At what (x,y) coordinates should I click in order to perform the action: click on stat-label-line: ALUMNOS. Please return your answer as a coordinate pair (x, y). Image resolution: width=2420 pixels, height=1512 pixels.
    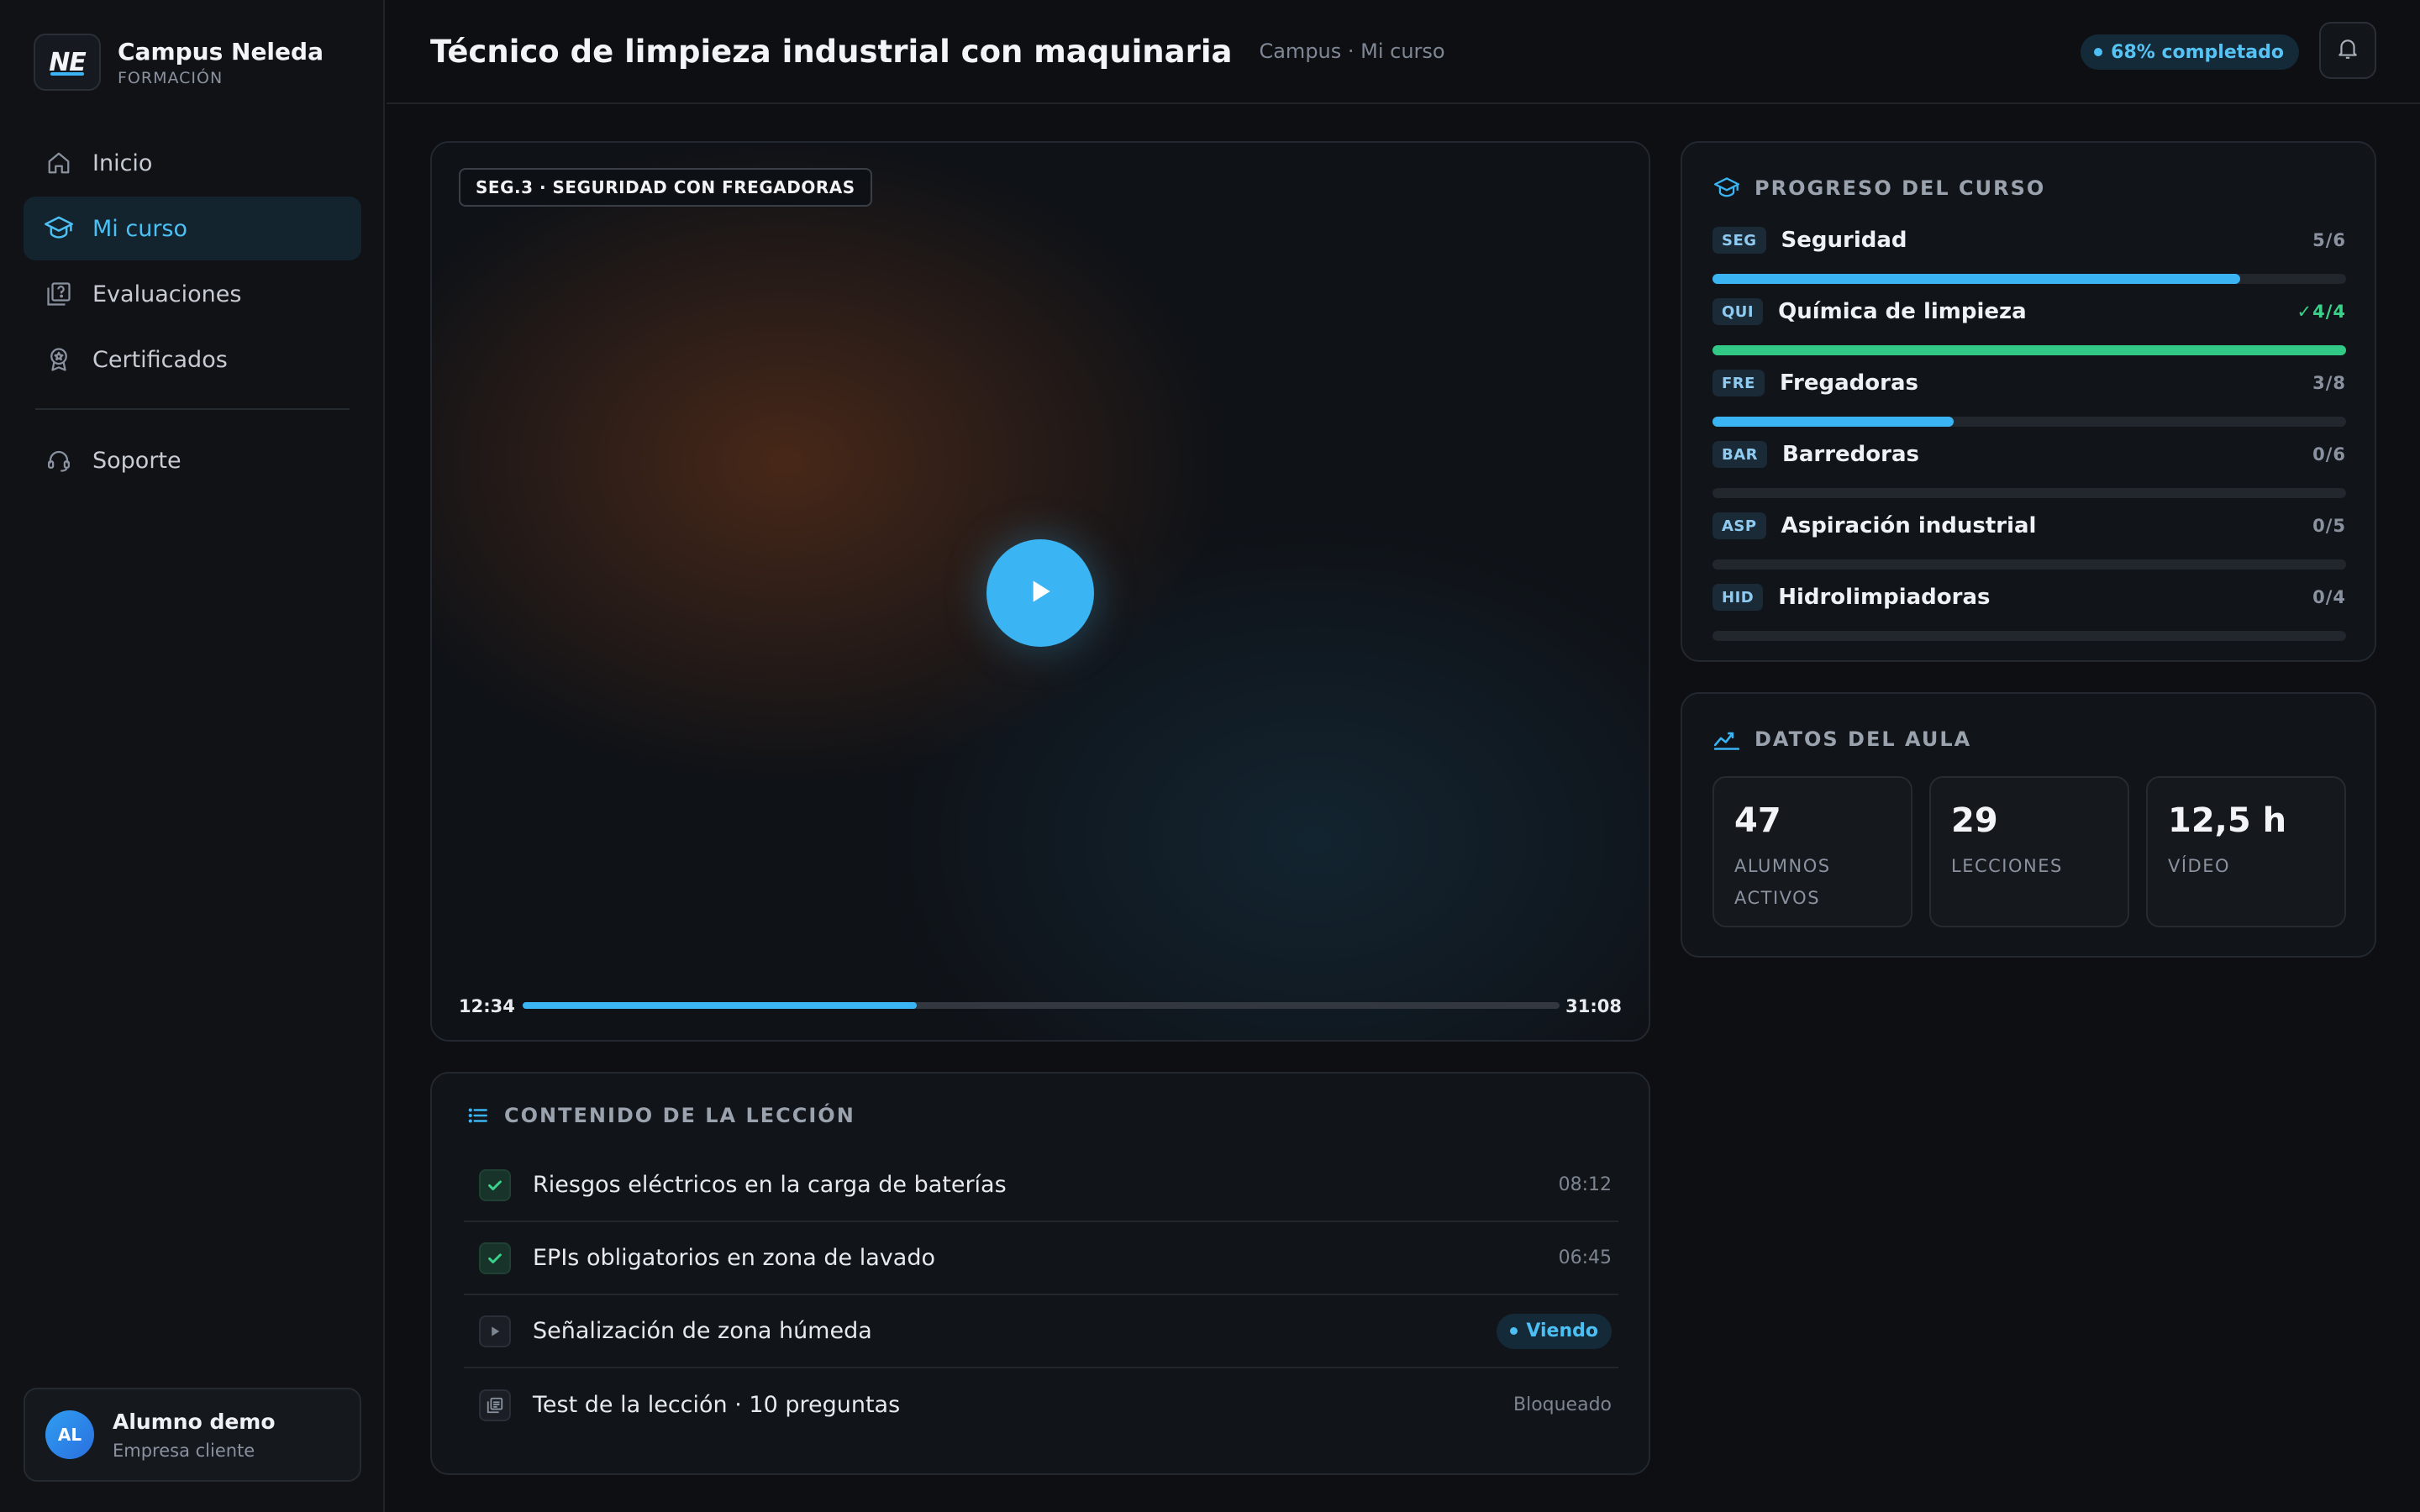
    Looking at the image, I should click on (1783, 866).